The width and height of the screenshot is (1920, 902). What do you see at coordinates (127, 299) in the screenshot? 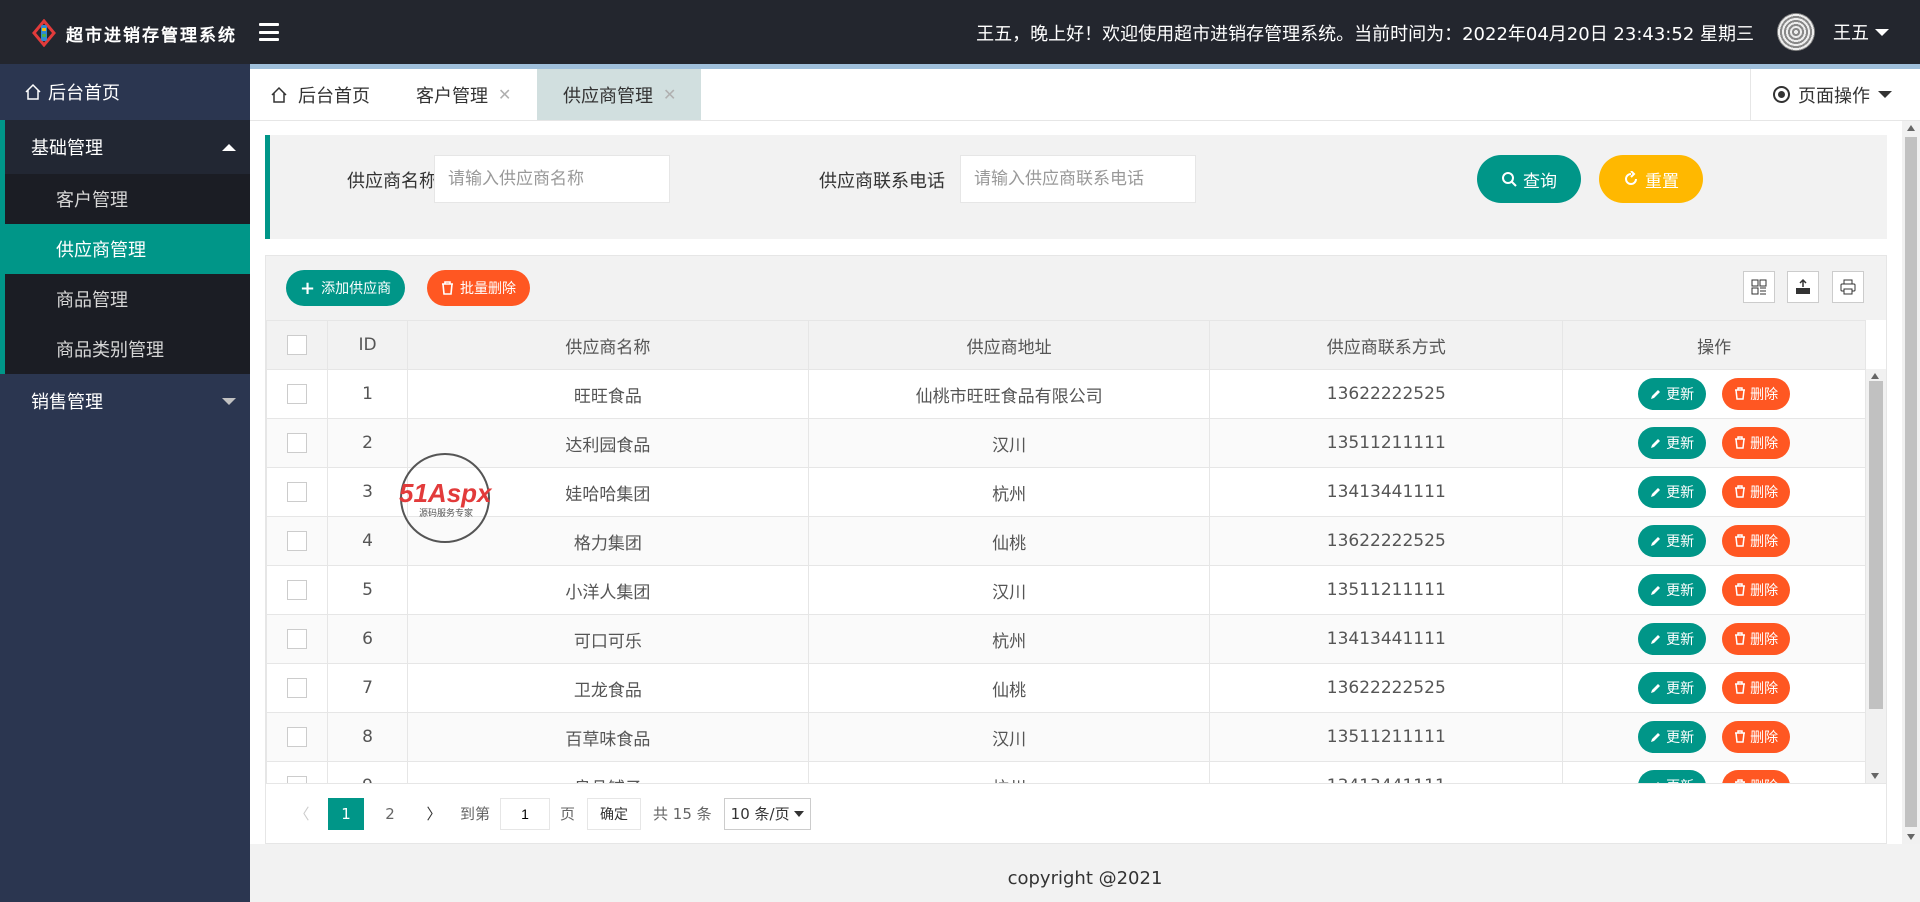
I see `sidebar-item-products: 商品管理` at bounding box center [127, 299].